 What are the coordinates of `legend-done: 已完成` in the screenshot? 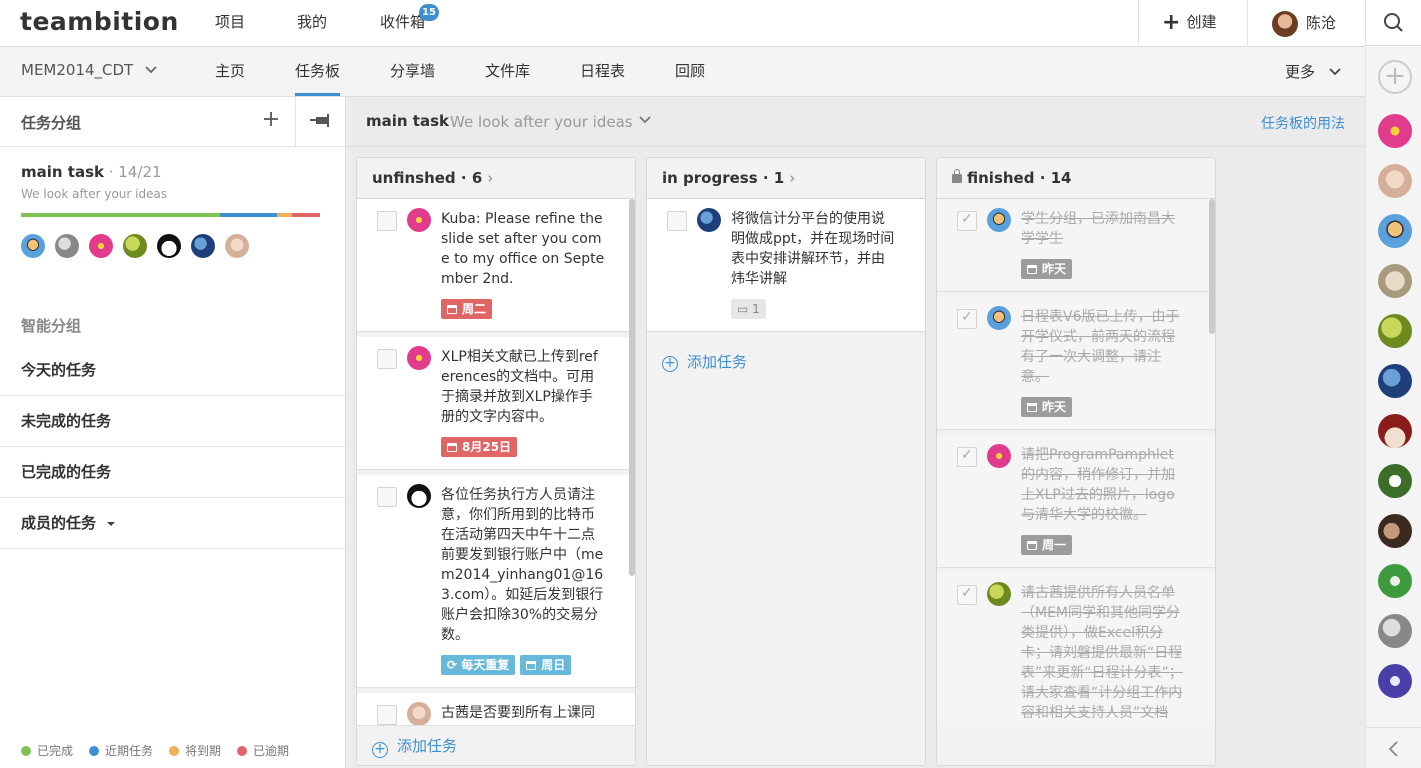 It's located at (47, 750).